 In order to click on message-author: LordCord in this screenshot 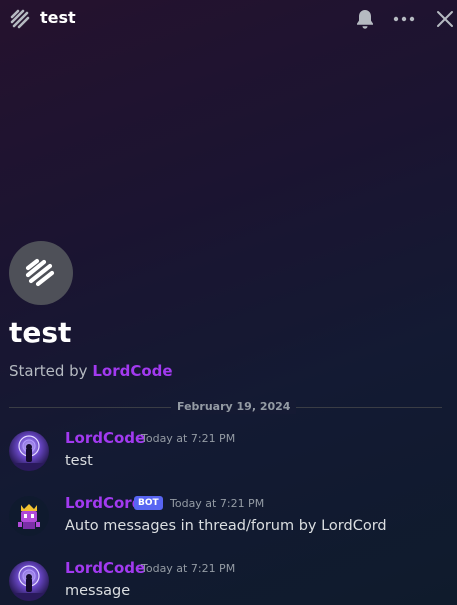, I will do `click(103, 503)`.